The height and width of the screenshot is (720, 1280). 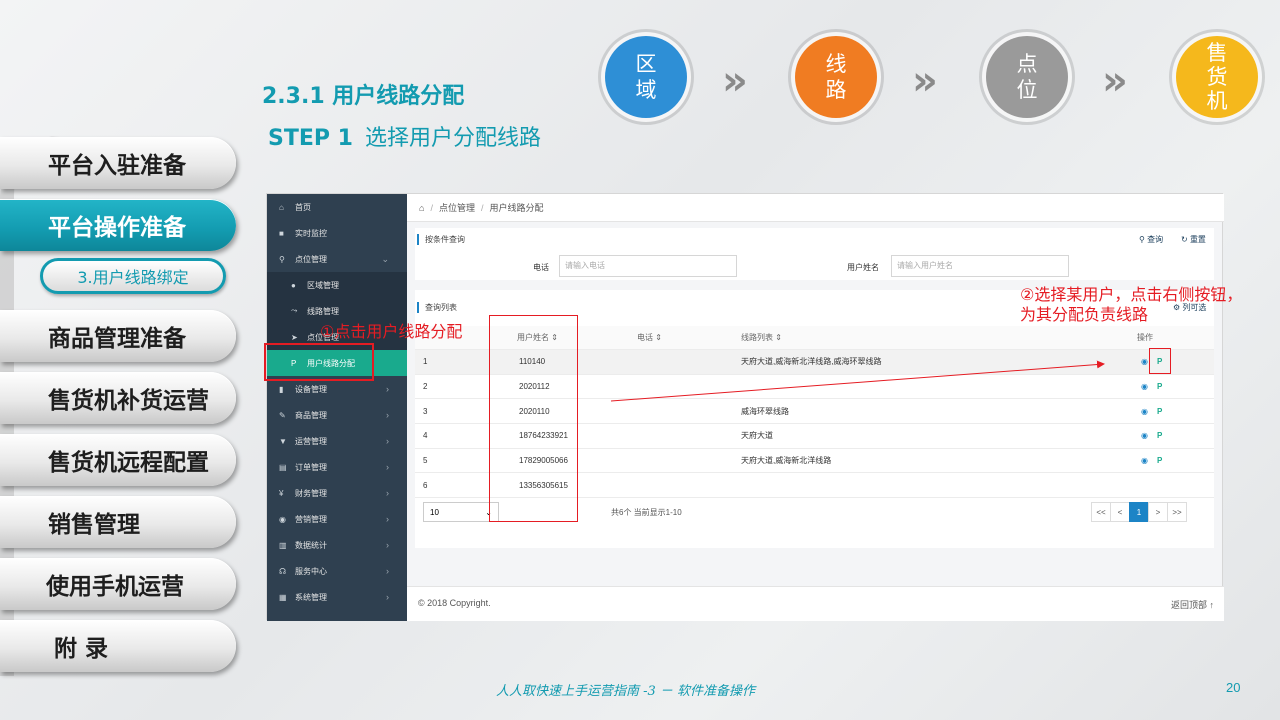 I want to click on slide-footer: 人人取快速上手运营指南 -3 － 软件准备操作, so click(x=626, y=691).